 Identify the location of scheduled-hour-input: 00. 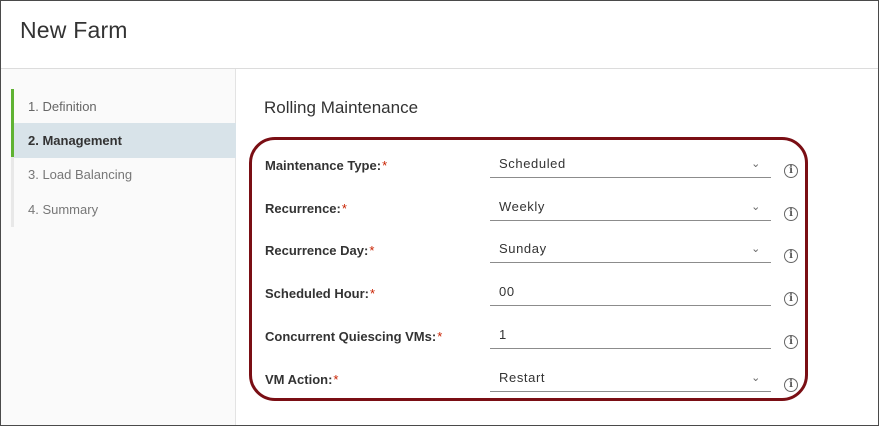
(630, 293).